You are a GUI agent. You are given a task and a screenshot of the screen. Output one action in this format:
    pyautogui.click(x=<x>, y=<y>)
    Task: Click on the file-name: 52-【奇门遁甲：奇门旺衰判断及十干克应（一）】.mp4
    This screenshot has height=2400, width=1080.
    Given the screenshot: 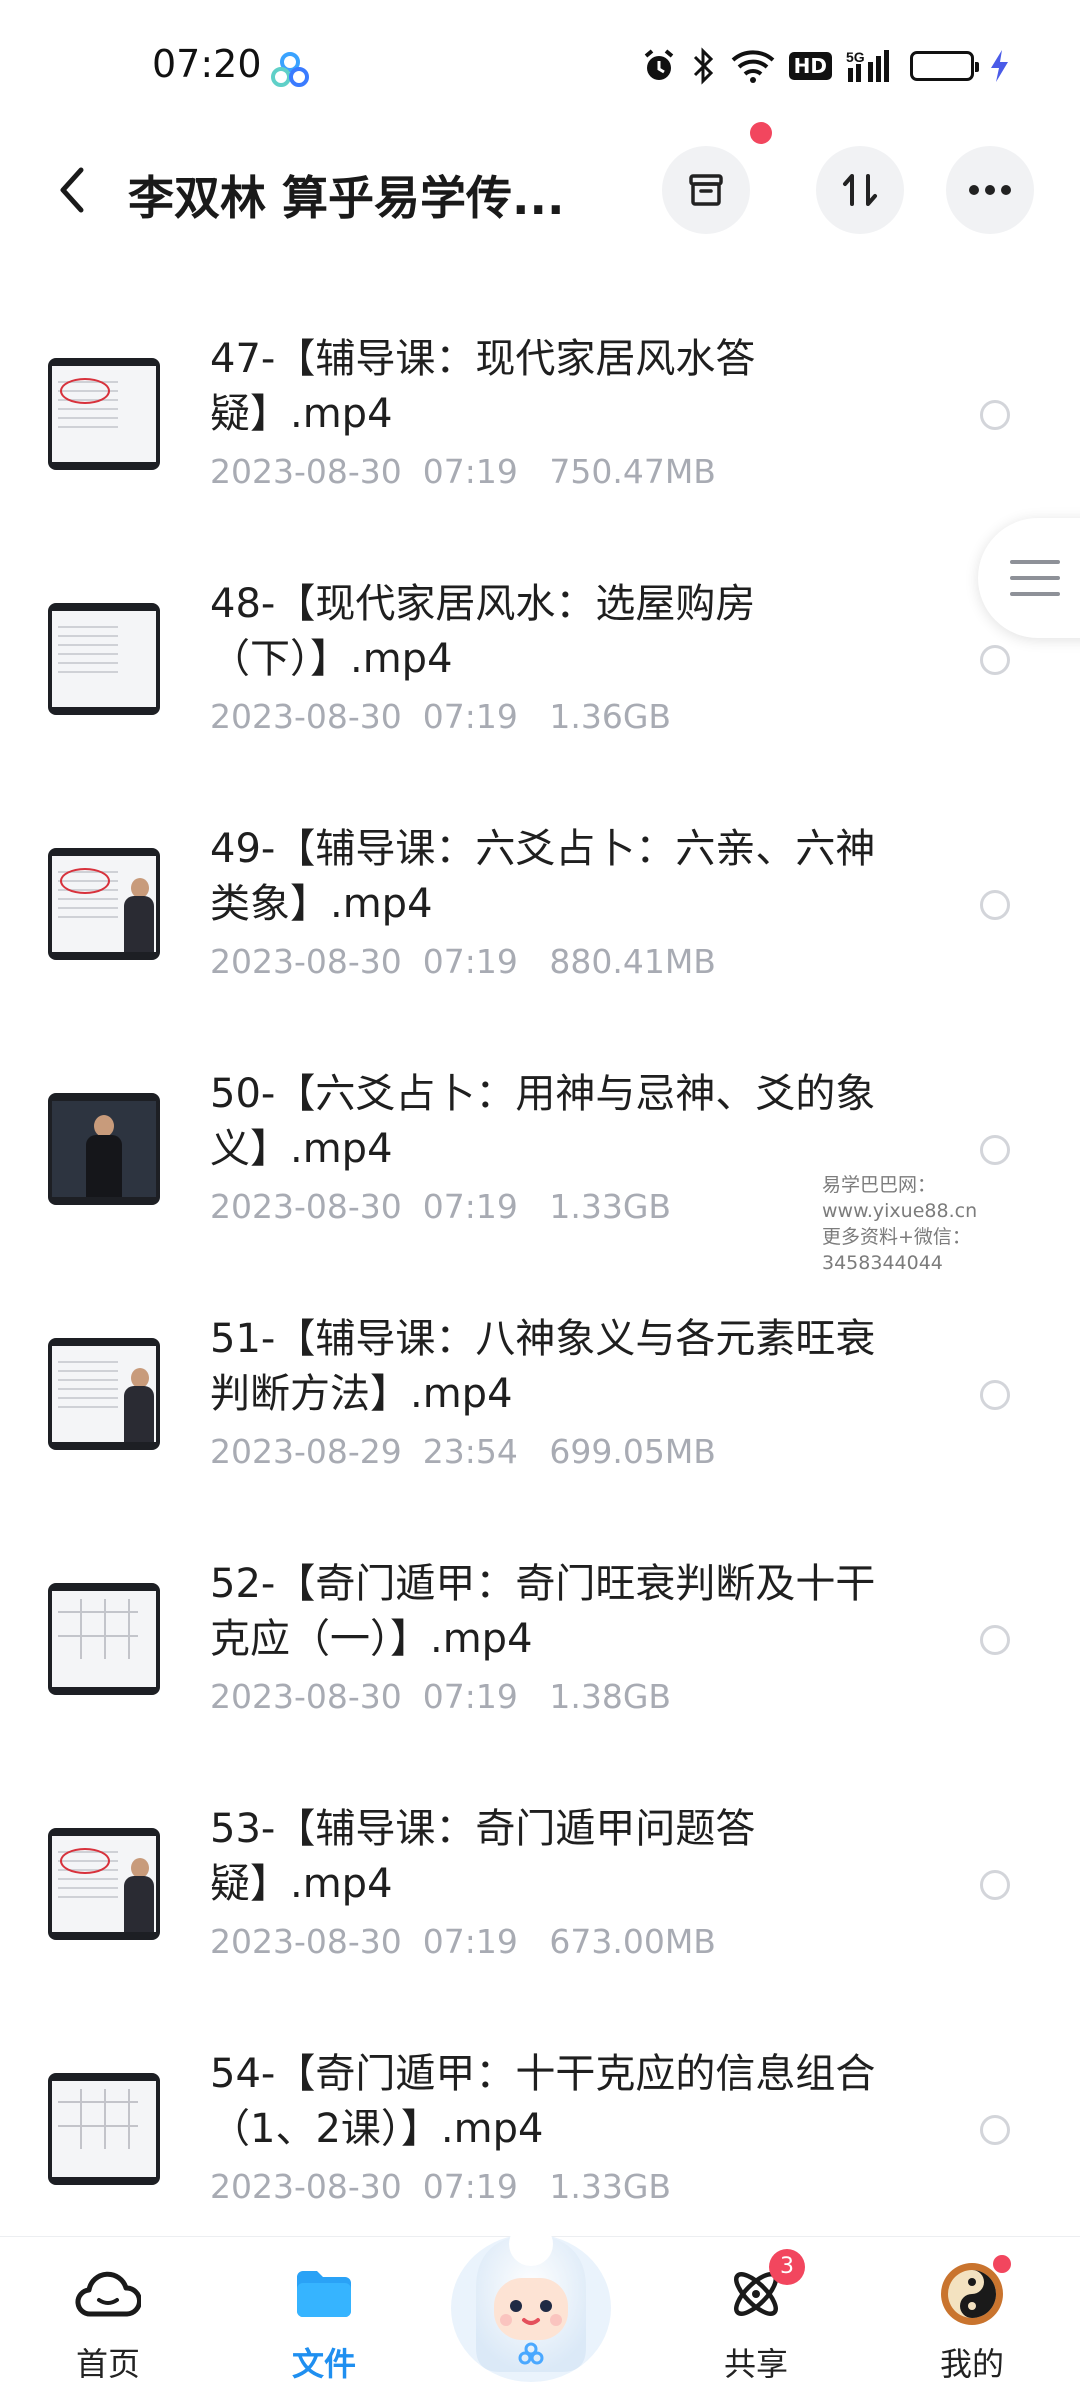 What is the action you would take?
    pyautogui.click(x=543, y=1611)
    